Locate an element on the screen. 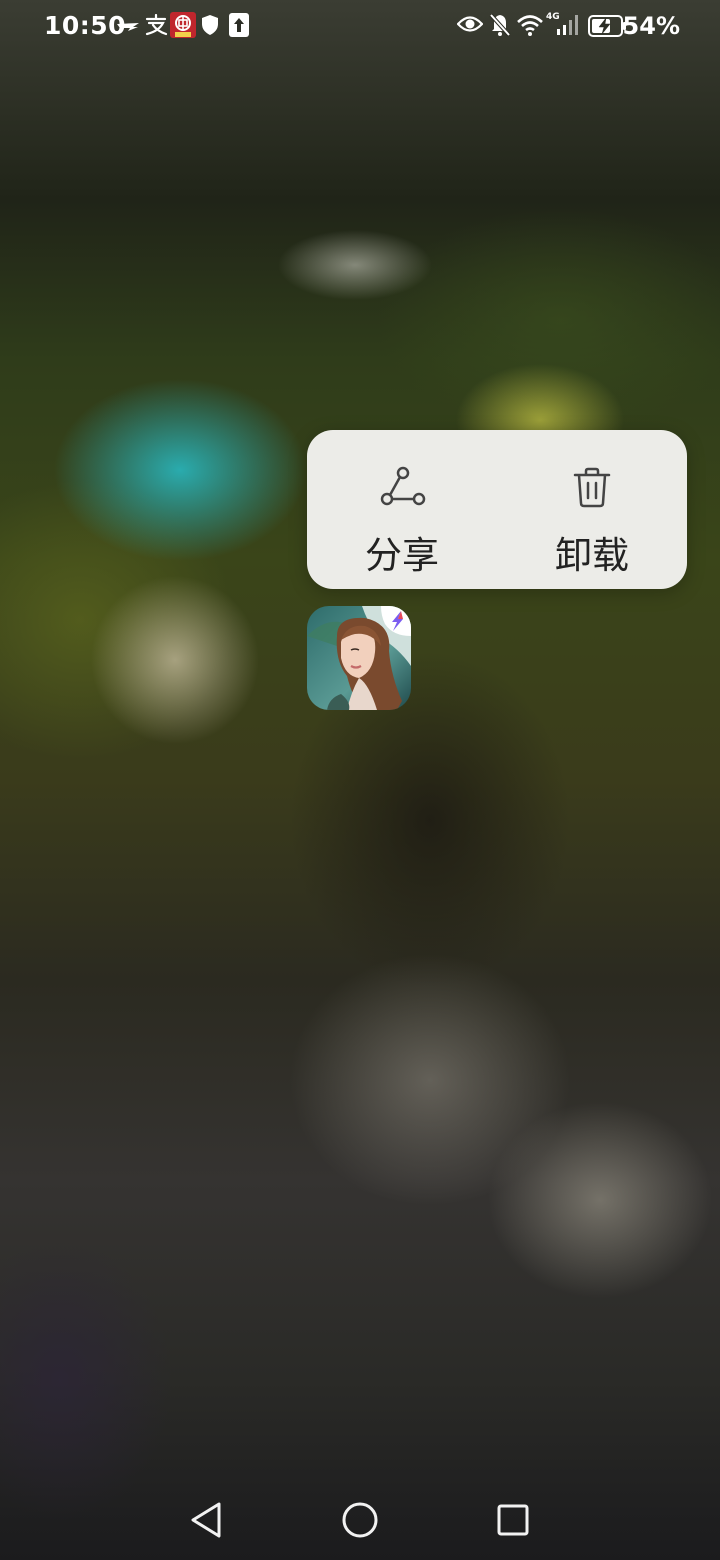 This screenshot has height=1560, width=720. clock: 10:50 is located at coordinates (85, 25).